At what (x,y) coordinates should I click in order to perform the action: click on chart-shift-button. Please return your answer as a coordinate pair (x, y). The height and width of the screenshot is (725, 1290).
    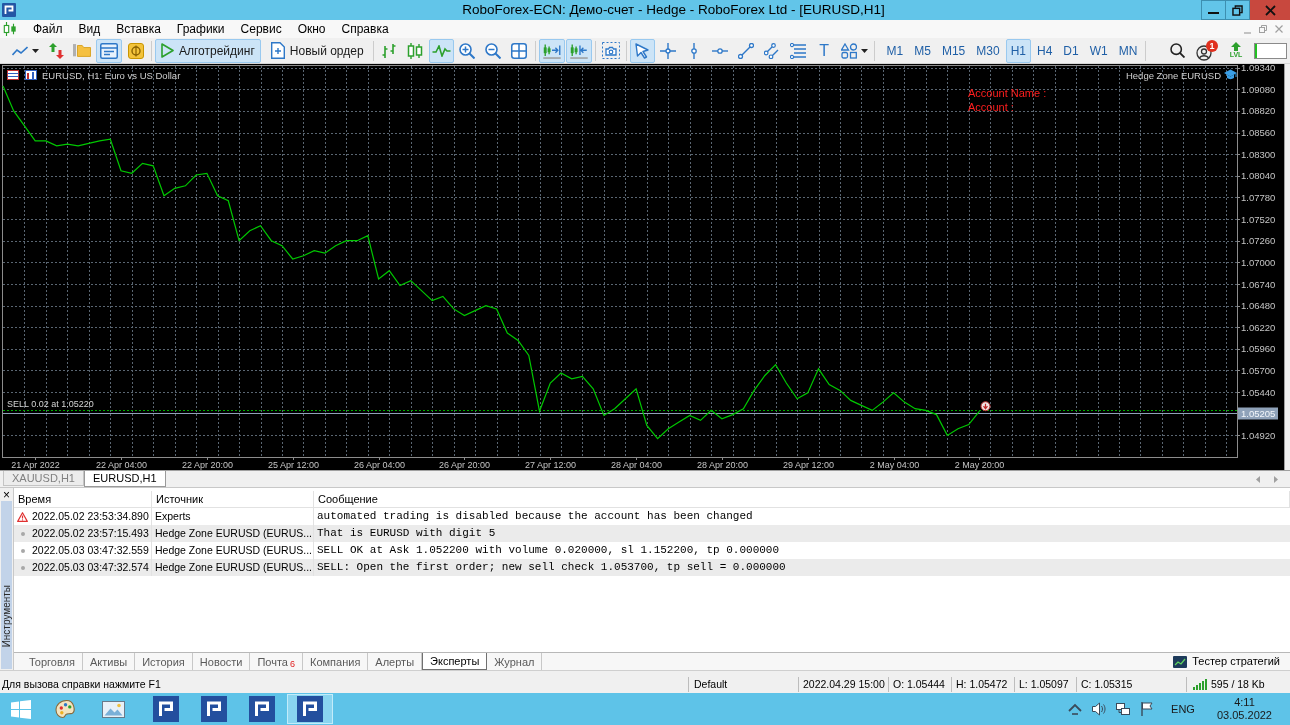
    Looking at the image, I should click on (578, 50).